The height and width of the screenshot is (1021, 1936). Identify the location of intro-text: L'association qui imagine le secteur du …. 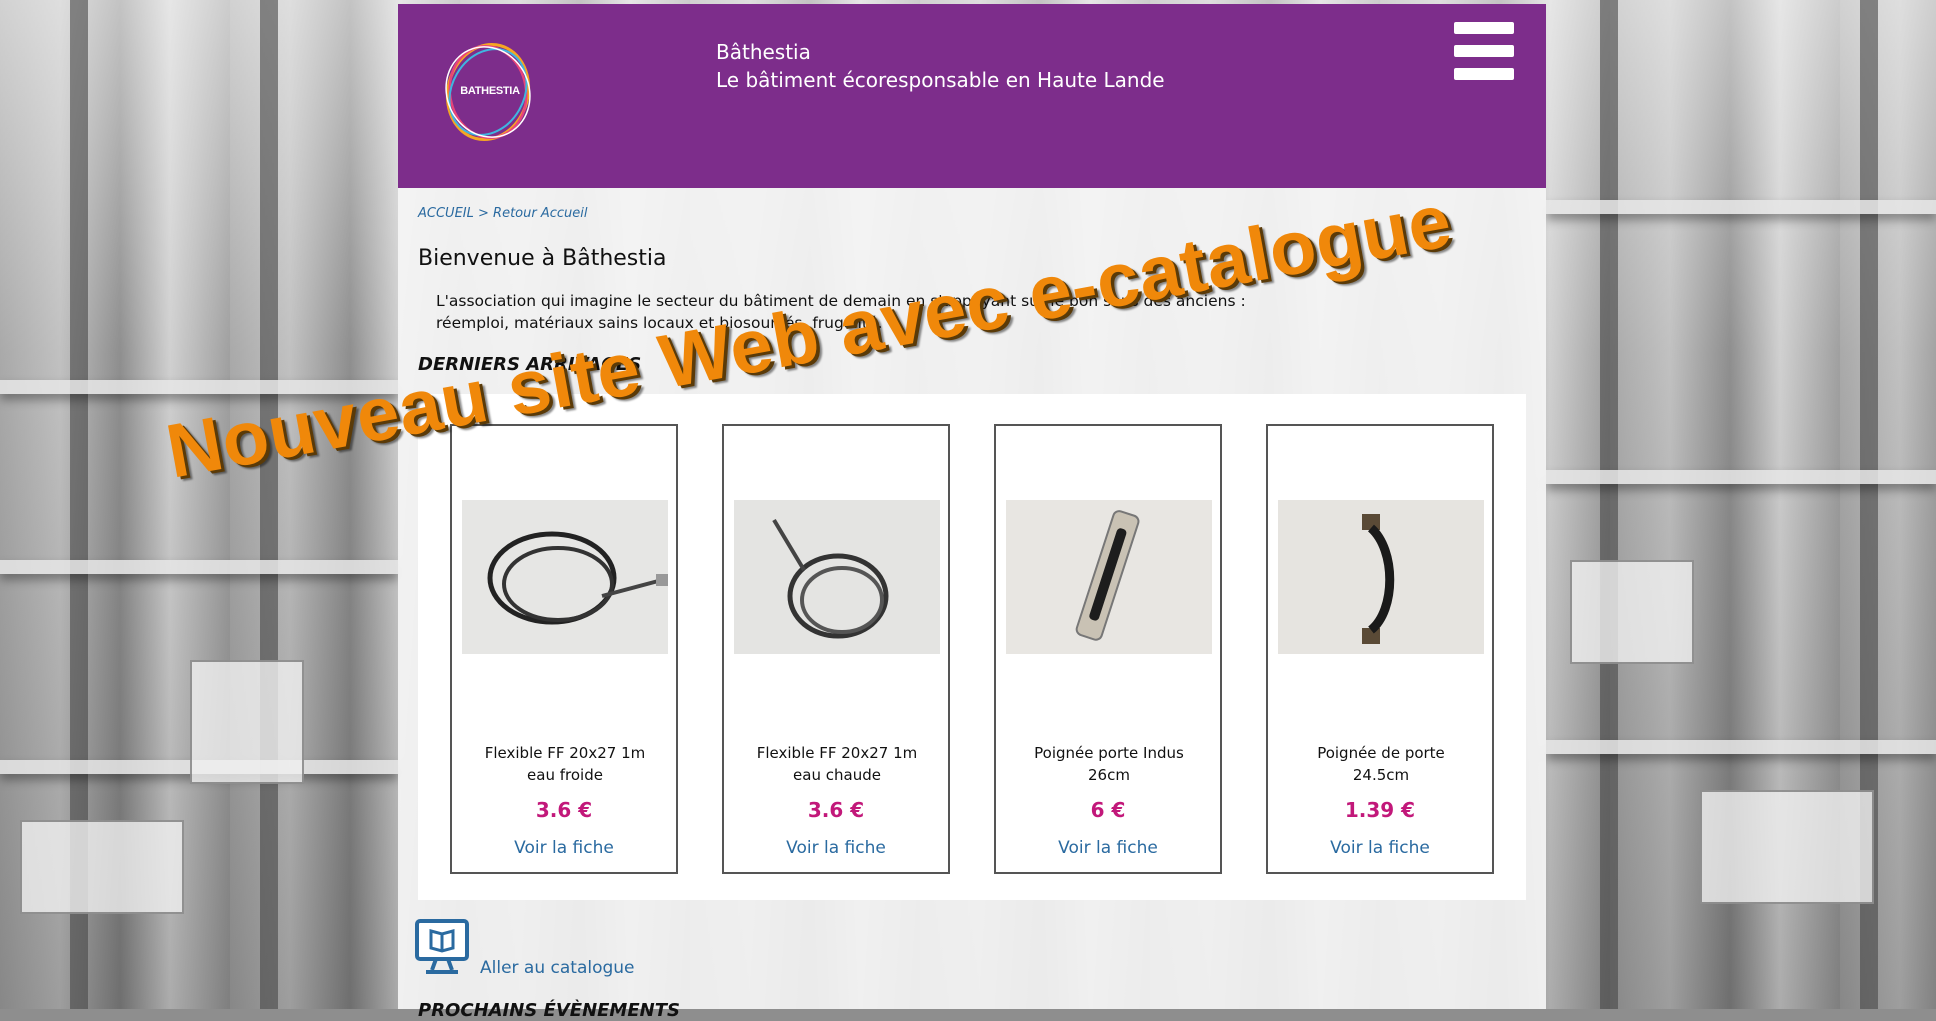
(966, 312).